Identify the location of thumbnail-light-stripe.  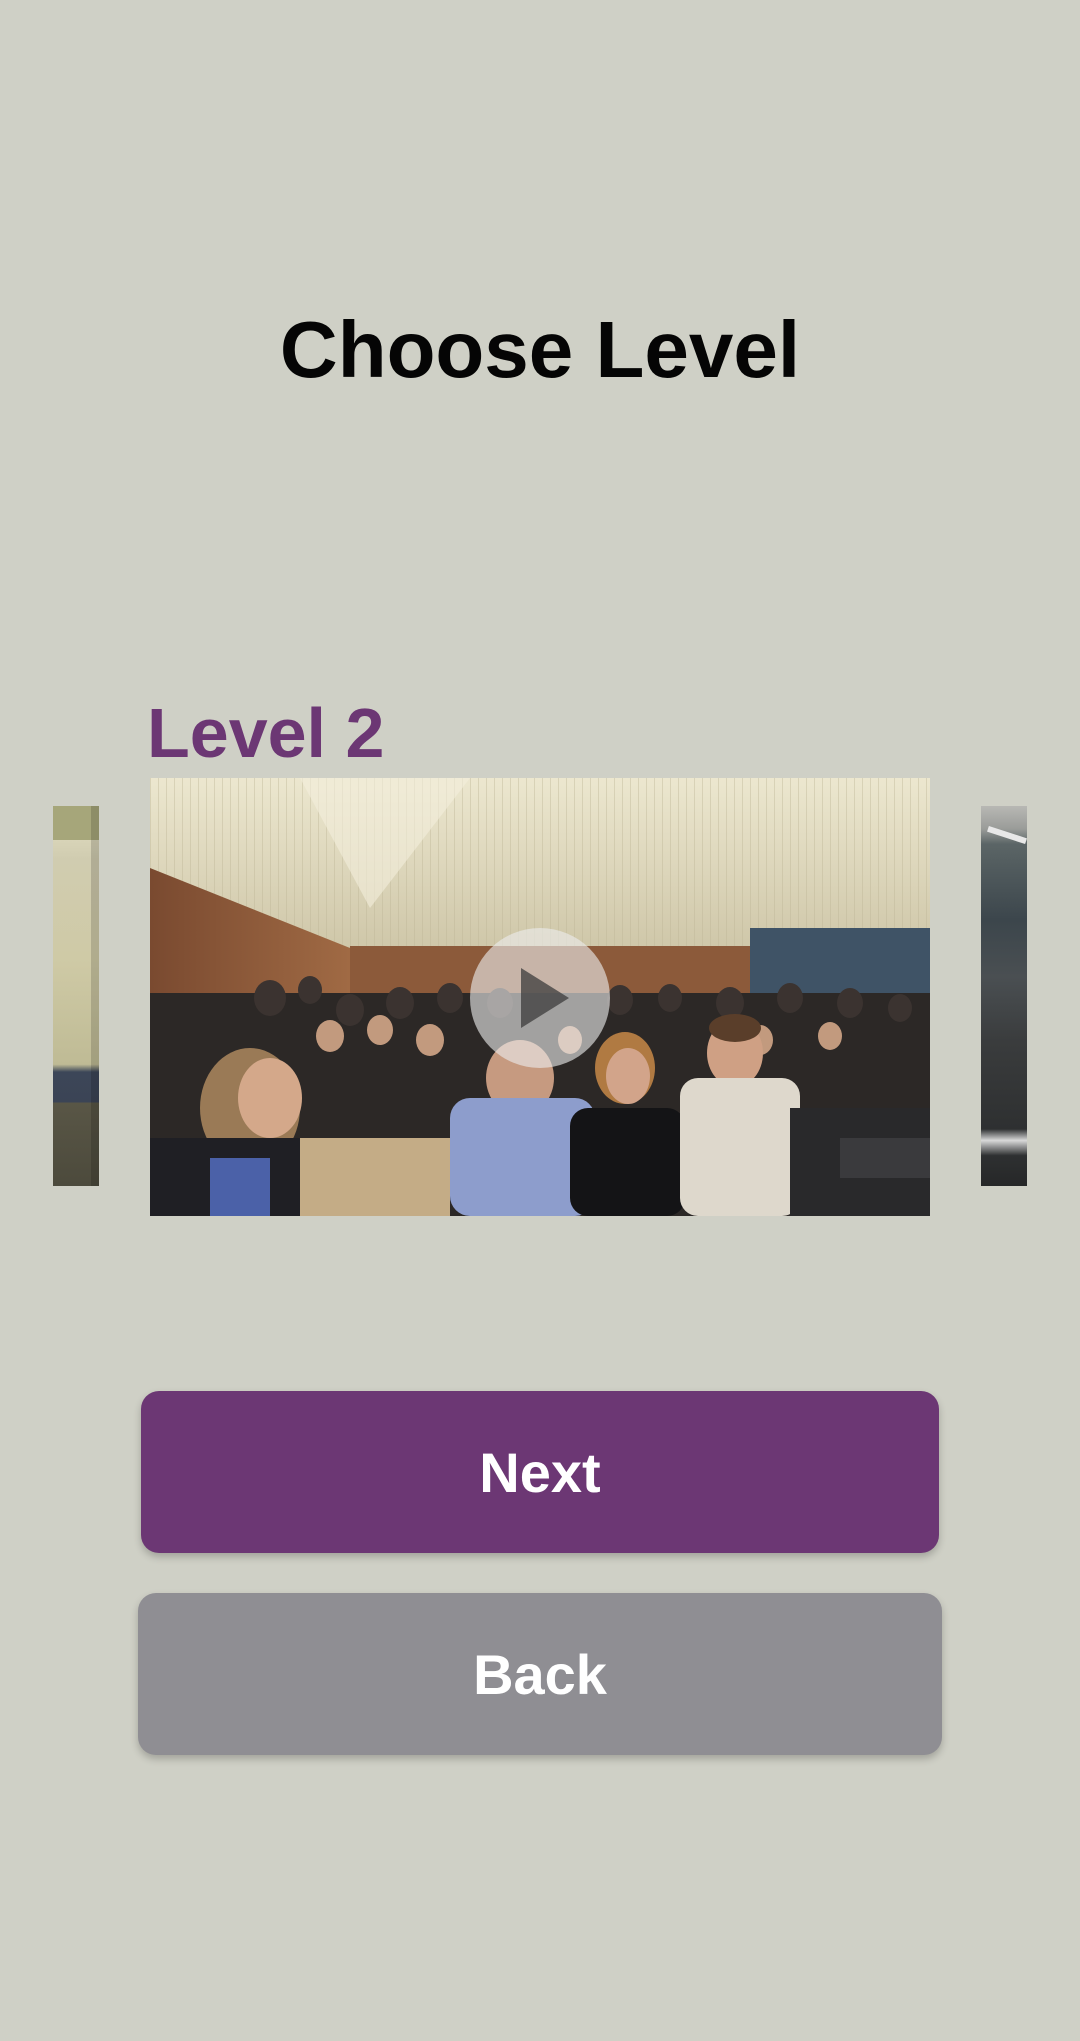
(1007, 835).